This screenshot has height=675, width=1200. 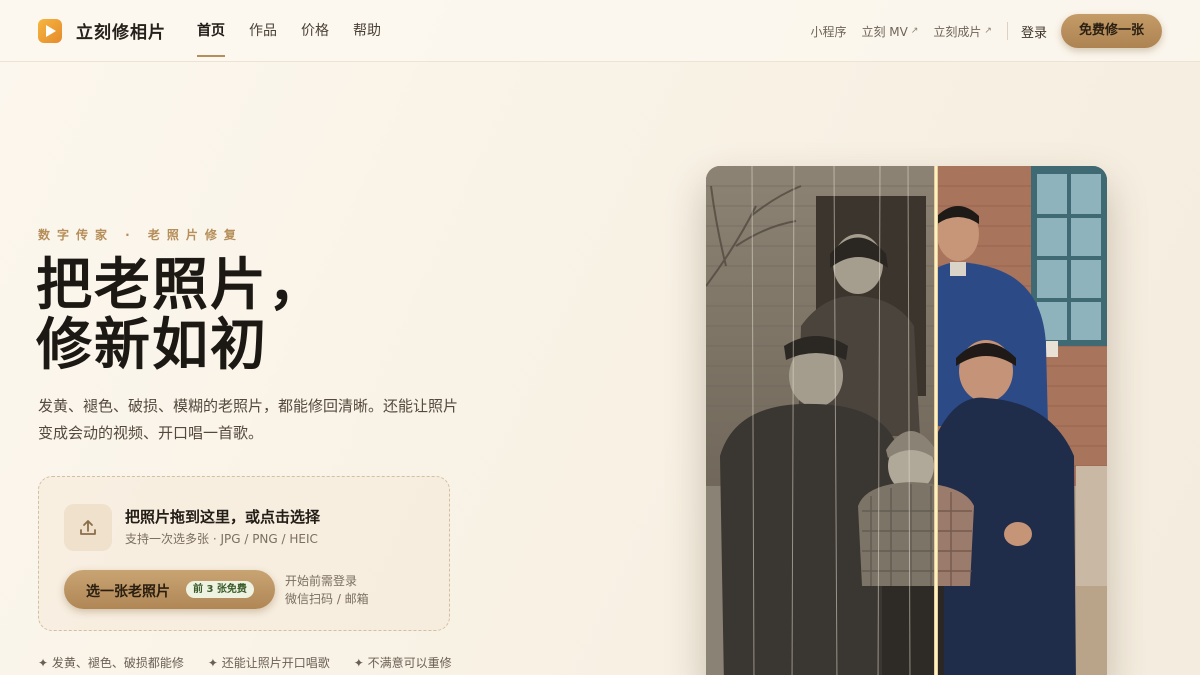 What do you see at coordinates (367, 31) in the screenshot?
I see `nav-item-help: 帮助` at bounding box center [367, 31].